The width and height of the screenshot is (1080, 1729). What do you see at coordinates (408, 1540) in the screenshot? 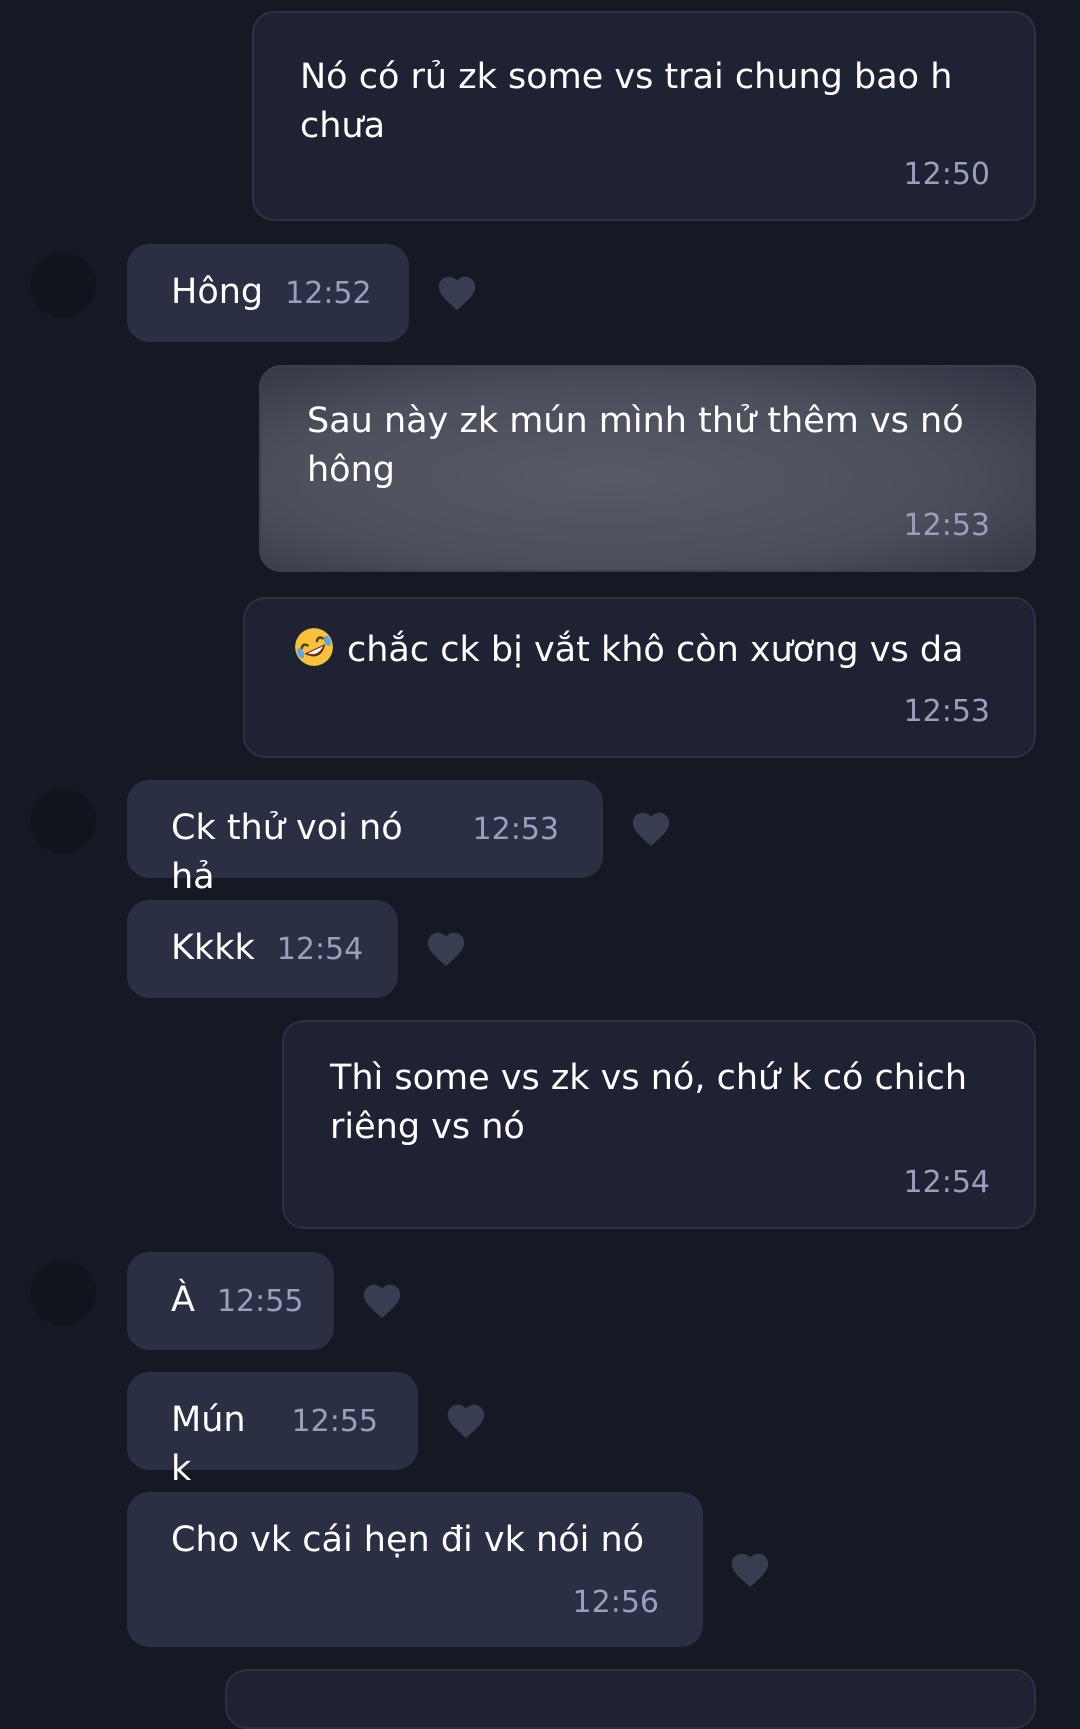
I see `message-text: Cho vk cái hẹn đi vk nói nó` at bounding box center [408, 1540].